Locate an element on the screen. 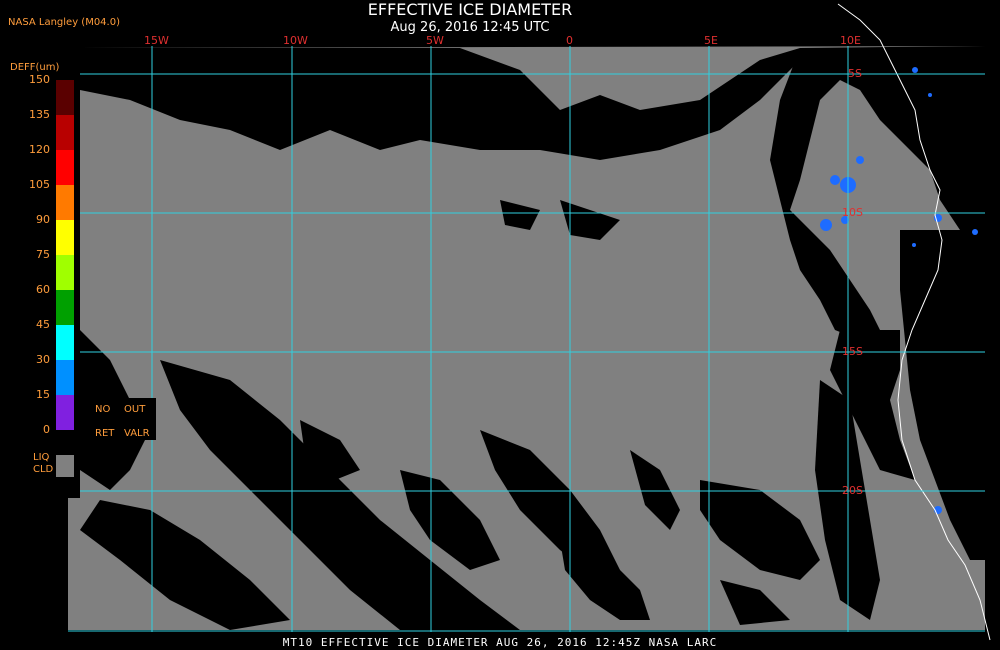 This screenshot has height=650, width=1000. out-valr-label-bottom: VALR is located at coordinates (137, 433).